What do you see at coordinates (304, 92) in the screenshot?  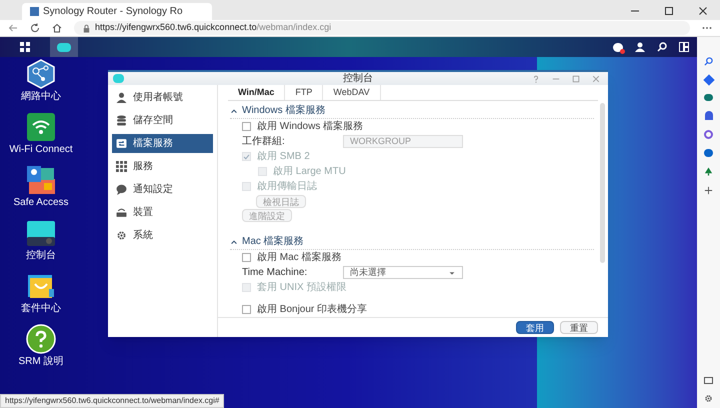 I see `tab: FTP` at bounding box center [304, 92].